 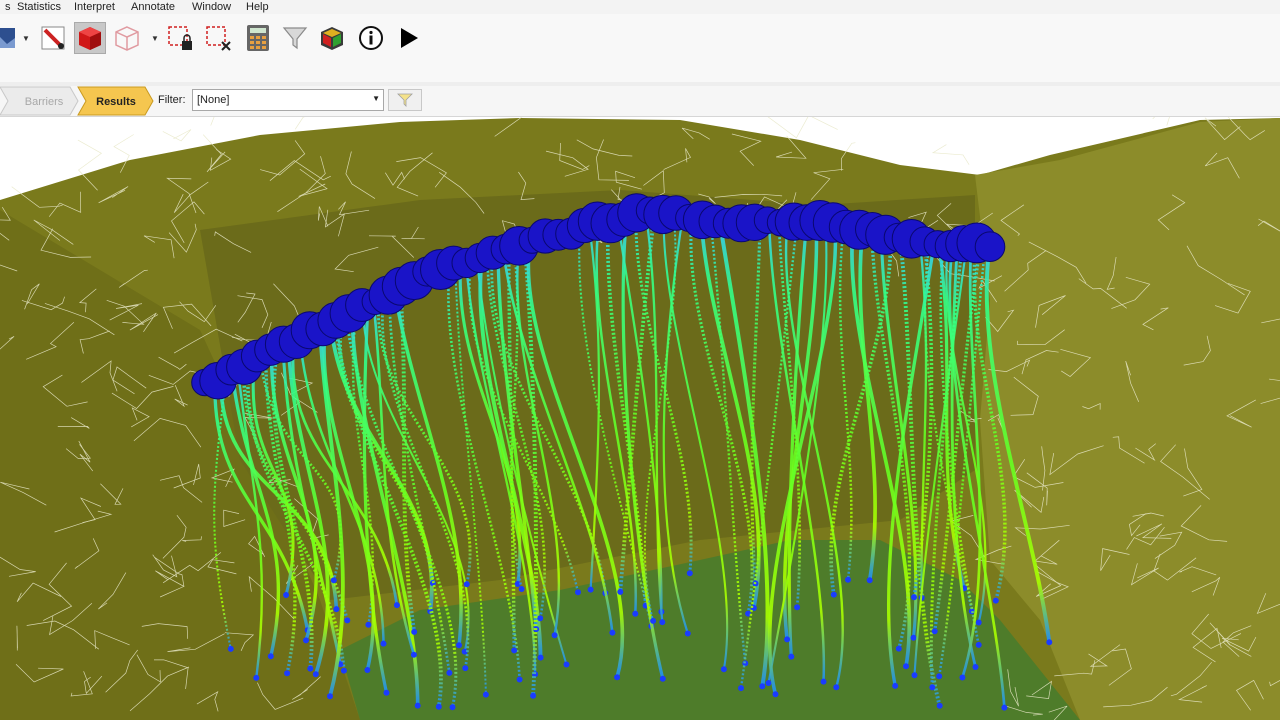 I want to click on menu-item-interpret: Interpret, so click(x=94, y=7).